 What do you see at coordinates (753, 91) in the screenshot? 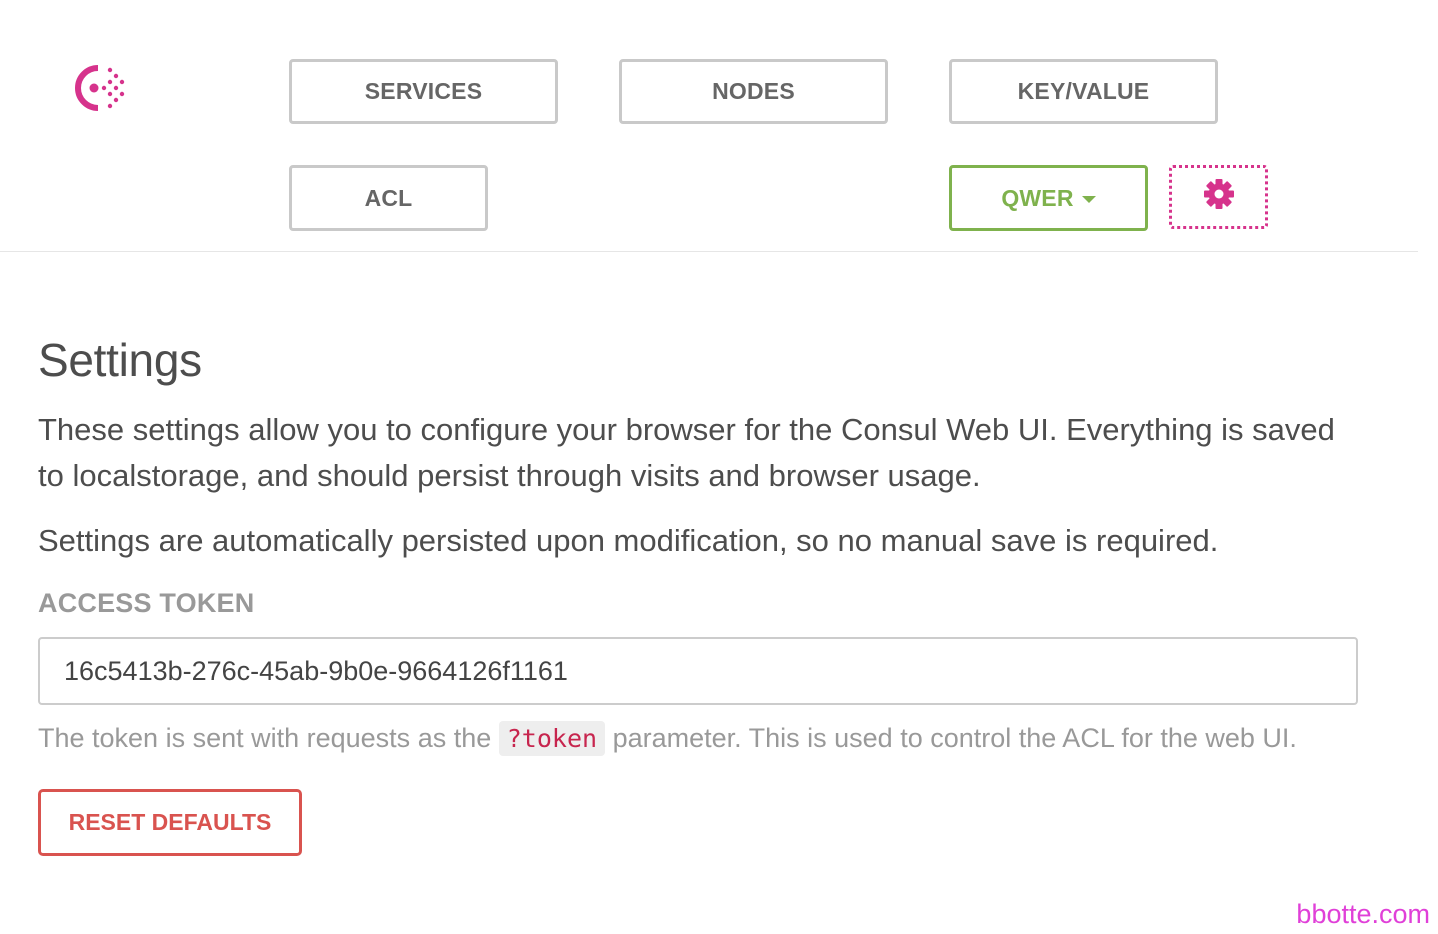
I see `nav-nodes-button: NODES` at bounding box center [753, 91].